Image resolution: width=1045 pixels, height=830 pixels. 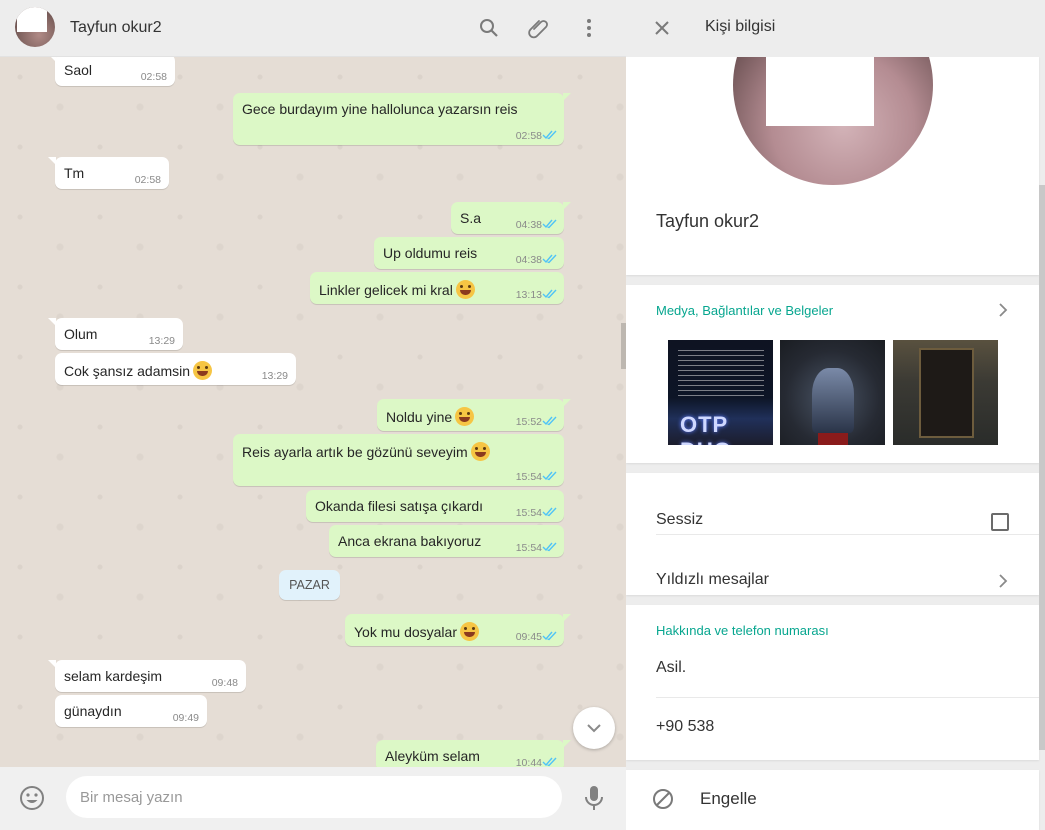 I want to click on media-section-label: Medya, Bağlantılar ve Belgeler, so click(x=744, y=310).